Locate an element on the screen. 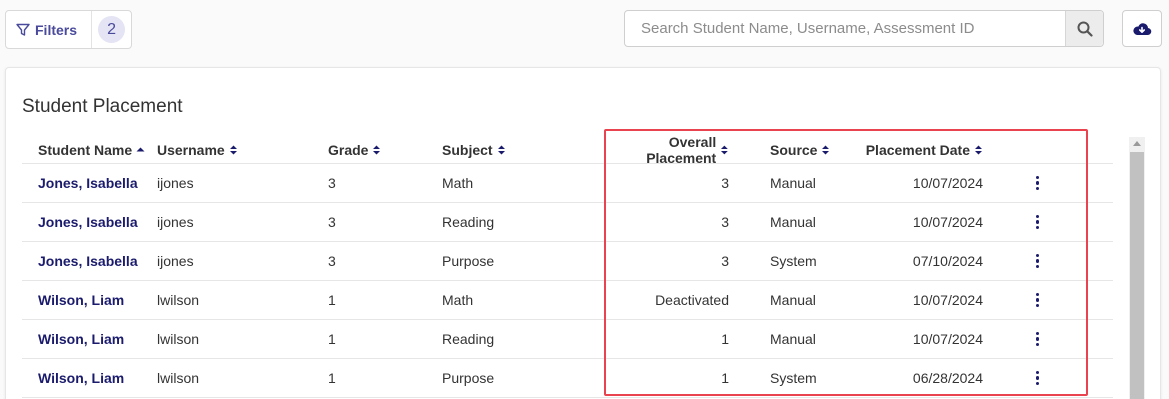  cloud-download-icon is located at coordinates (1142, 28).